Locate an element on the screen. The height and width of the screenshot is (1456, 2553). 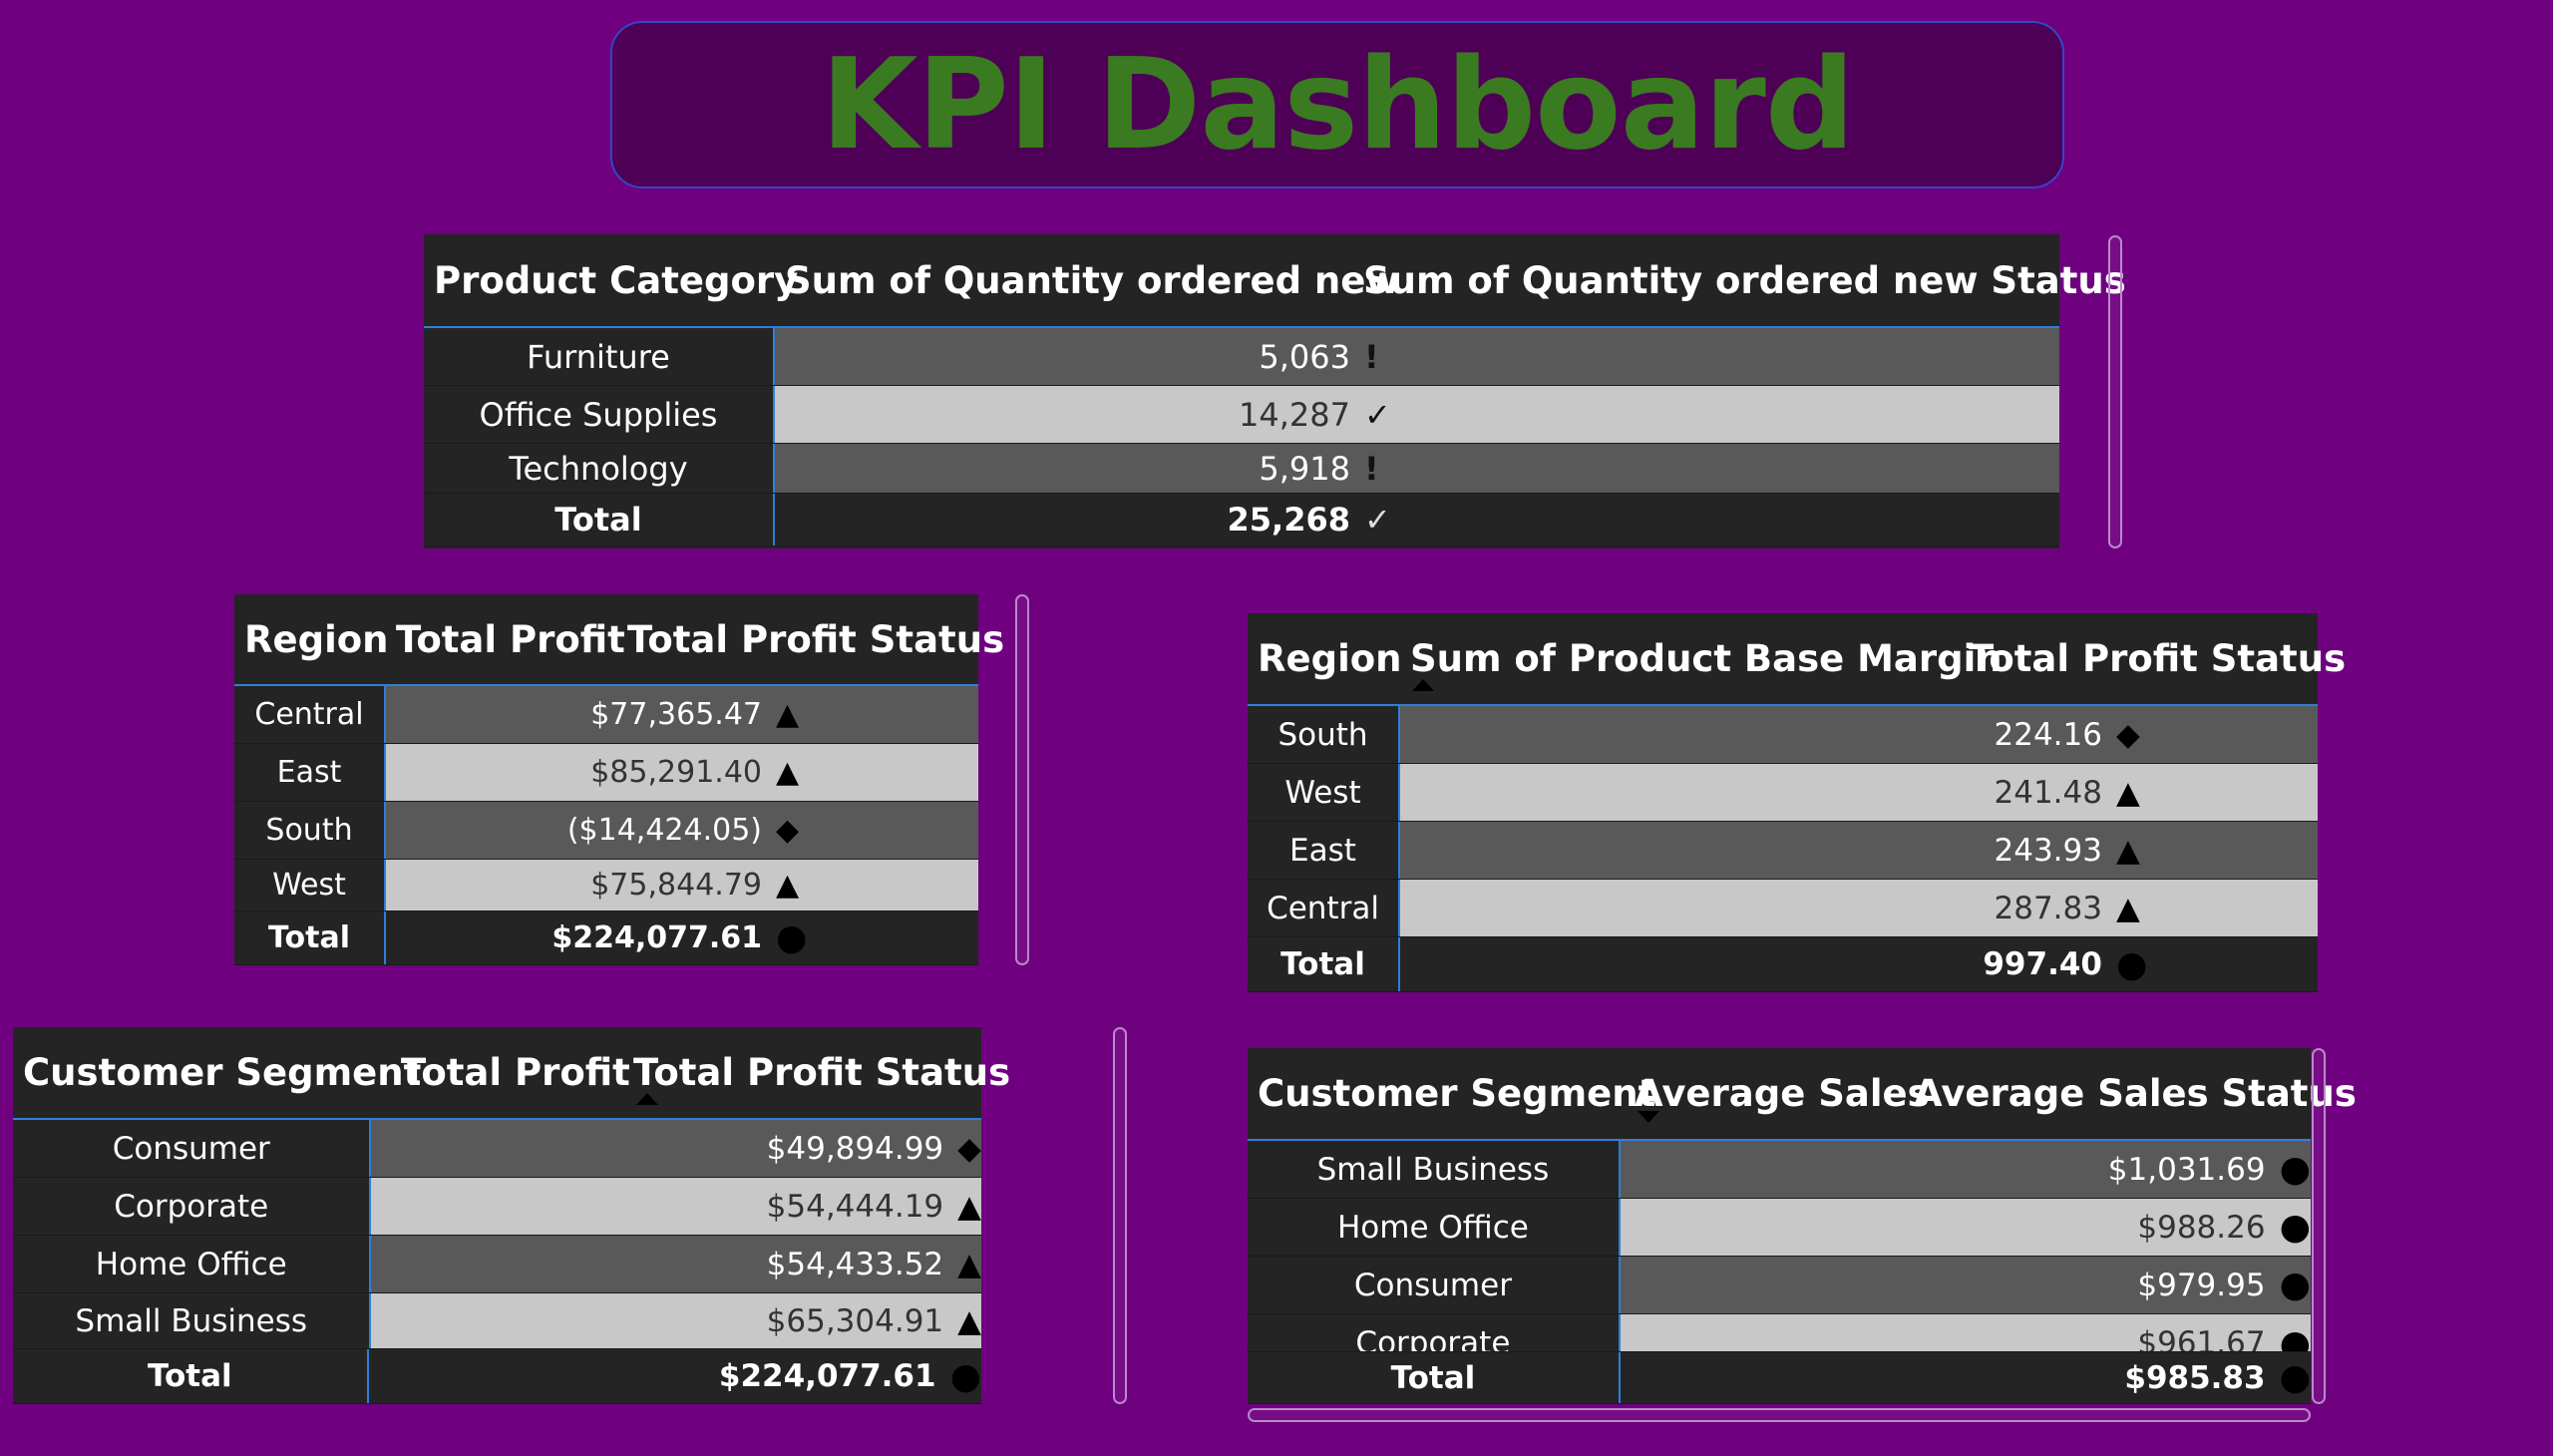
table-row: South ($14,424.05) ◆ is located at coordinates (606, 831).